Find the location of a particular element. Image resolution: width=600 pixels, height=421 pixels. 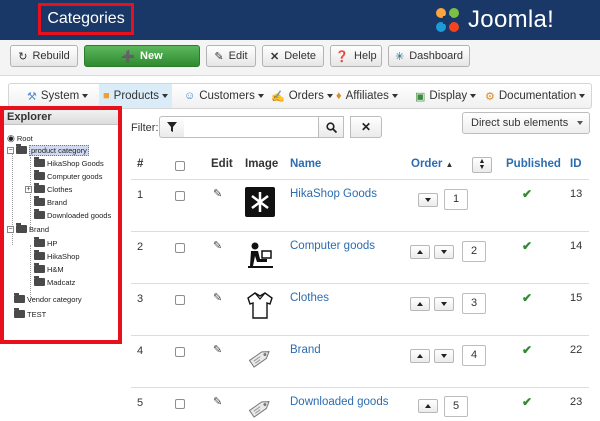

menu-documentation-label: Documentation is located at coordinates (537, 96).